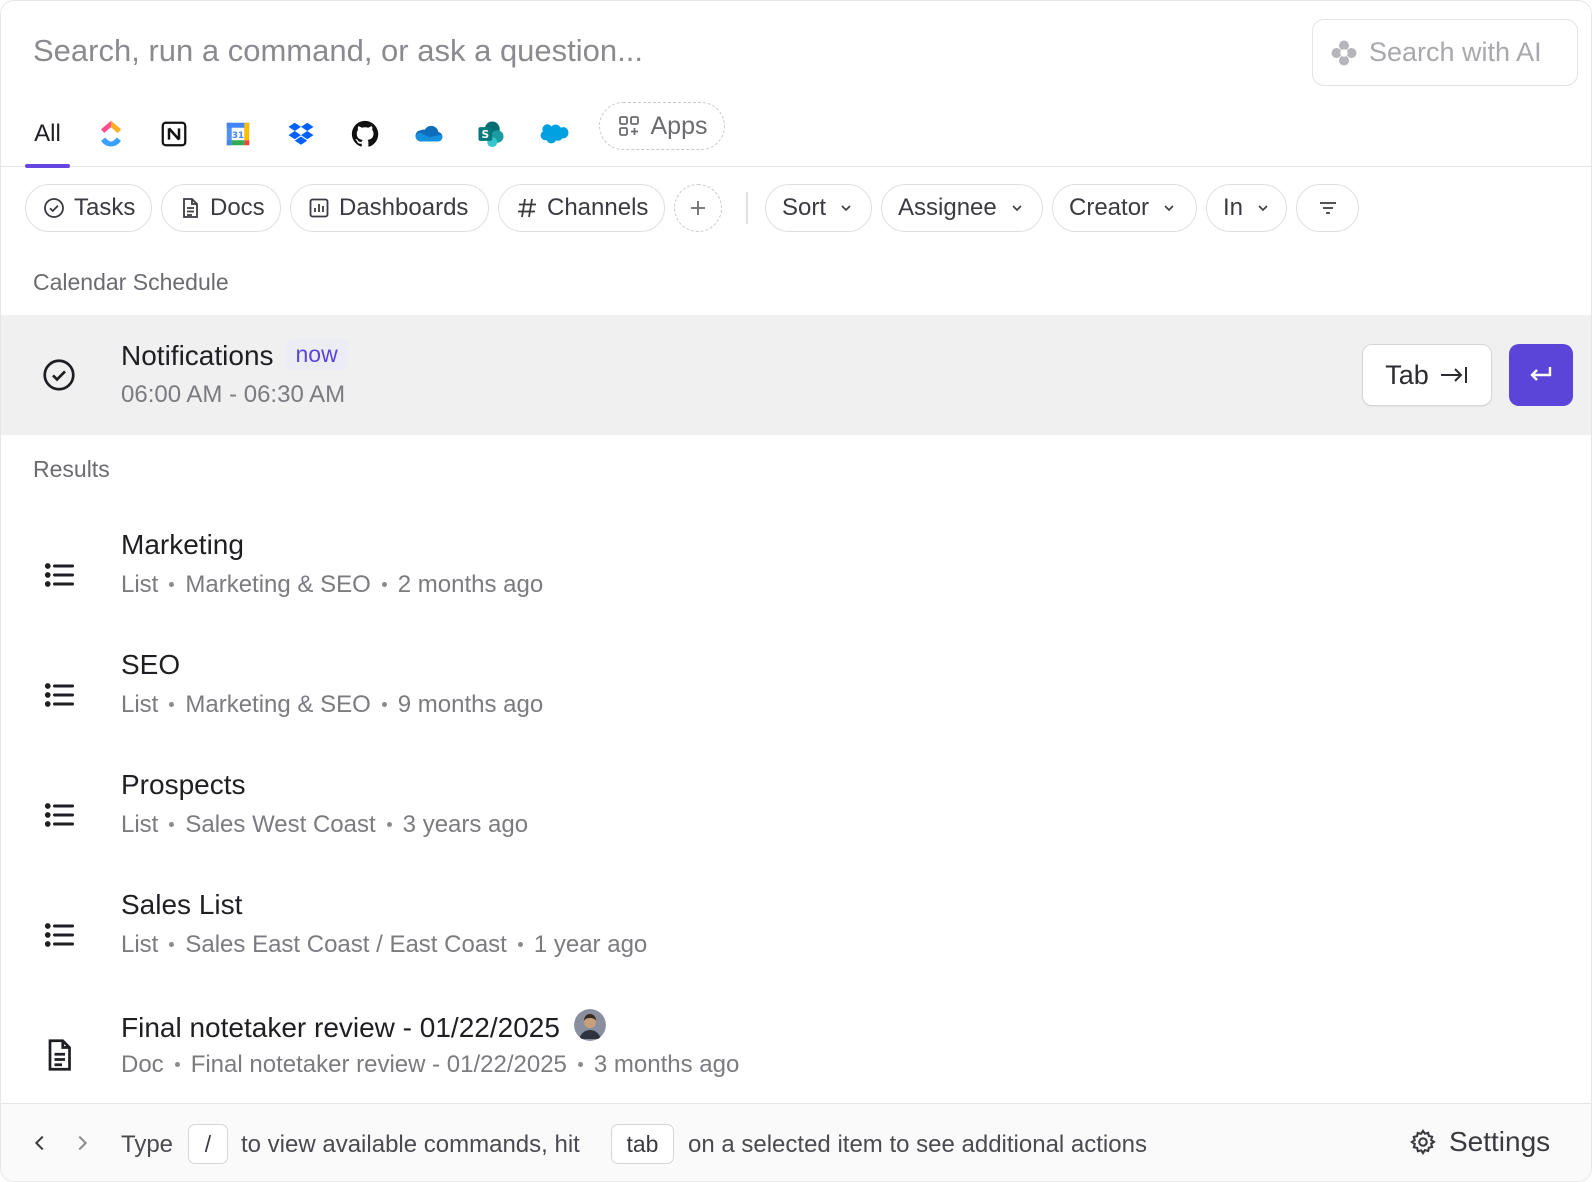  Describe the element at coordinates (796, 375) in the screenshot. I see `calendar-event-row: Notifications now 06:00 AM - 06:30 AM Tab` at that location.